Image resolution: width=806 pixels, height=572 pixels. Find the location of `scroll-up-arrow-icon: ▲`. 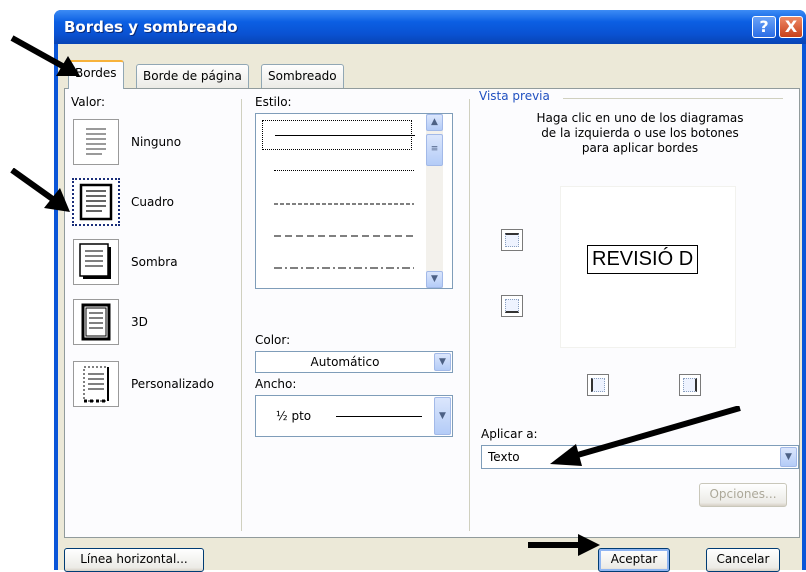

scroll-up-arrow-icon: ▲ is located at coordinates (434, 122).